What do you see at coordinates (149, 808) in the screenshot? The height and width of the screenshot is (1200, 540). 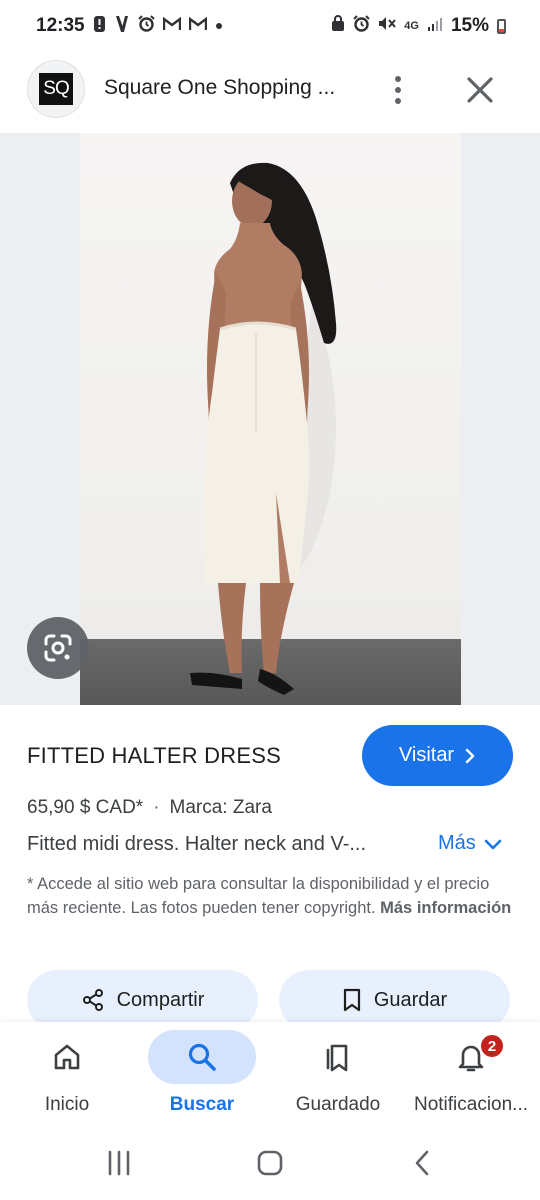 I see `price-brand-row: 65,90 $ CAD* · Marca: Zara` at bounding box center [149, 808].